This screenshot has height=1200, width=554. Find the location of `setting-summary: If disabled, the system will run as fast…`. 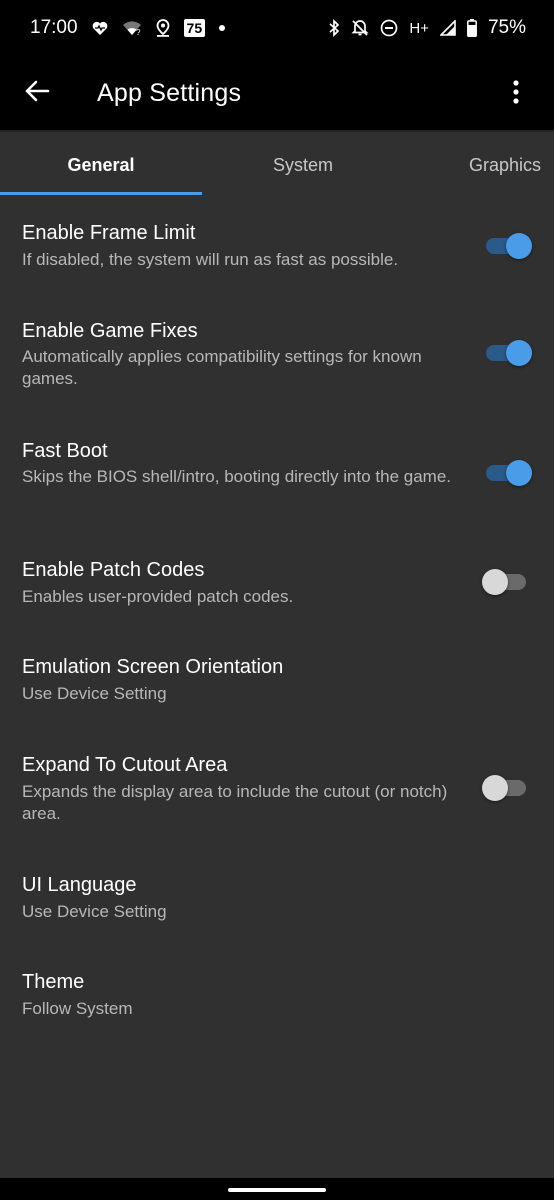

setting-summary: If disabled, the system will run as fast… is located at coordinates (210, 259).